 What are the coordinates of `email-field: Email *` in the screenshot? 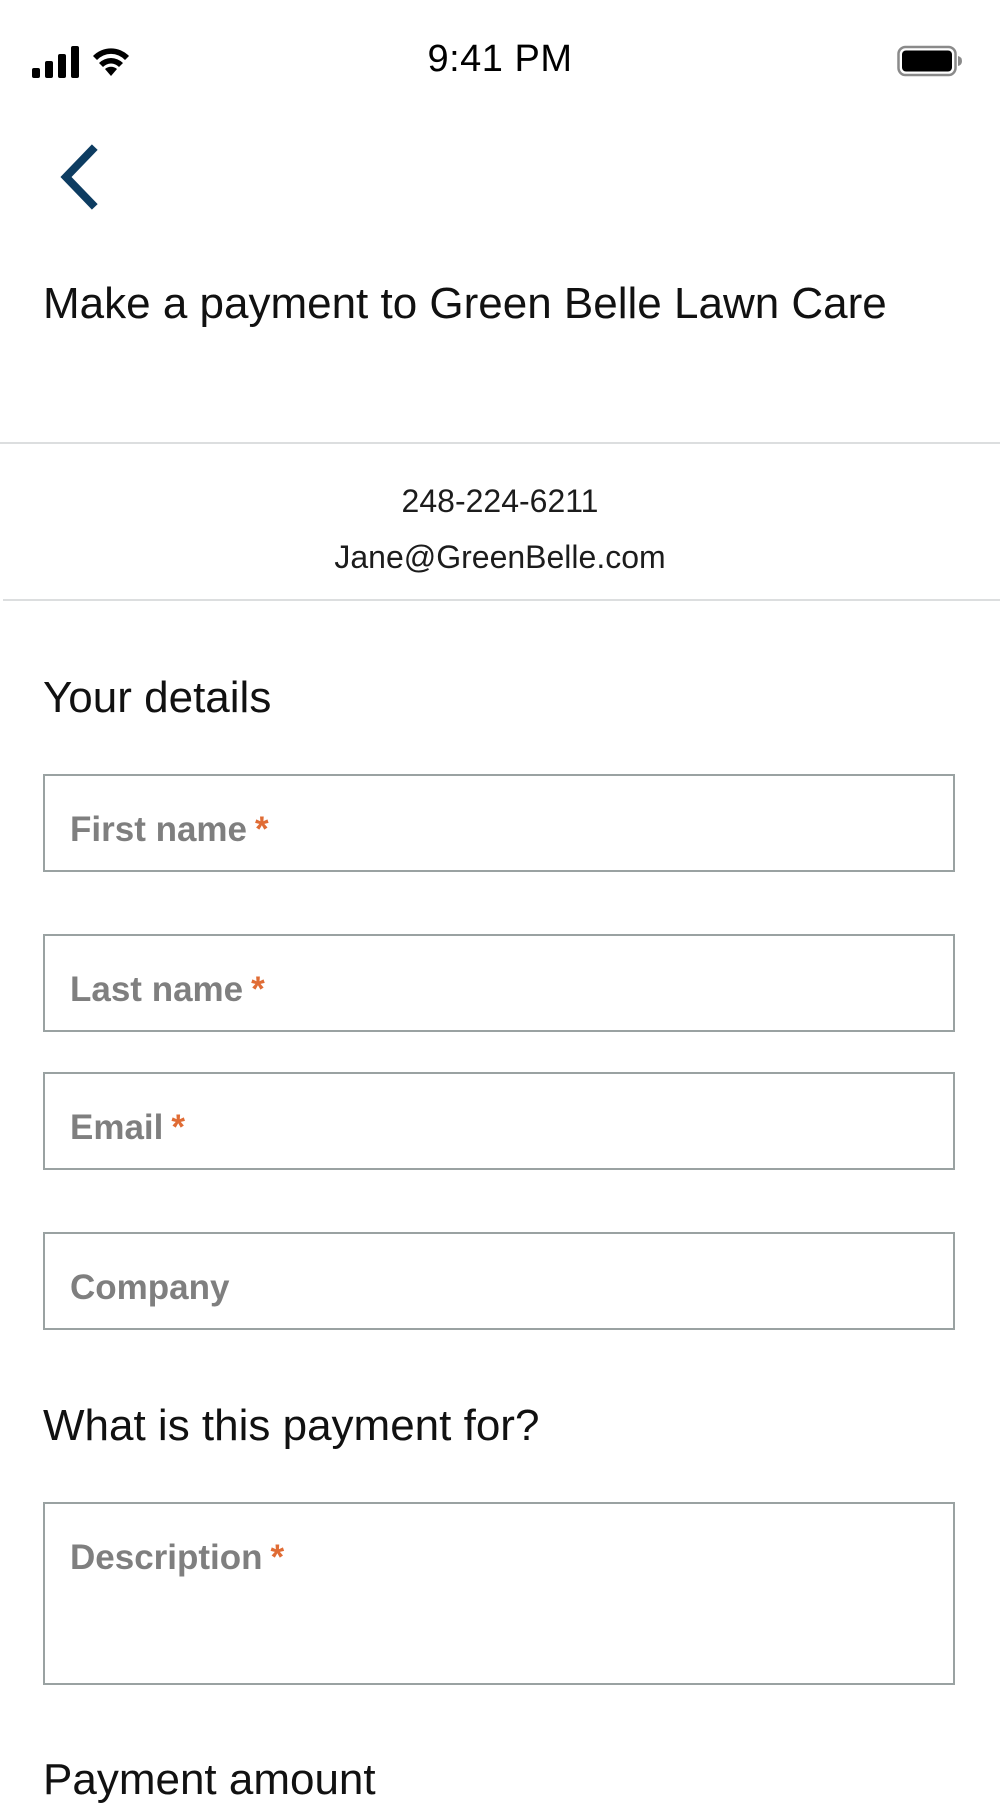 It's located at (499, 1121).